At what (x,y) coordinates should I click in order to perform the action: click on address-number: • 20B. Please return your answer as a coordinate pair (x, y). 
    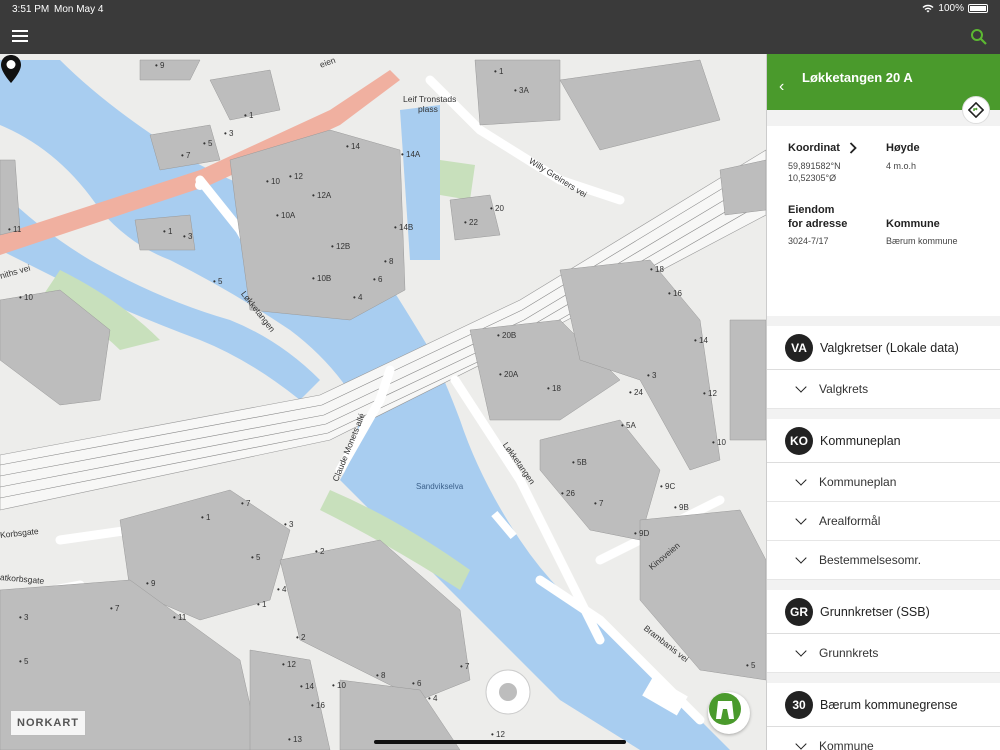
    Looking at the image, I should click on (507, 335).